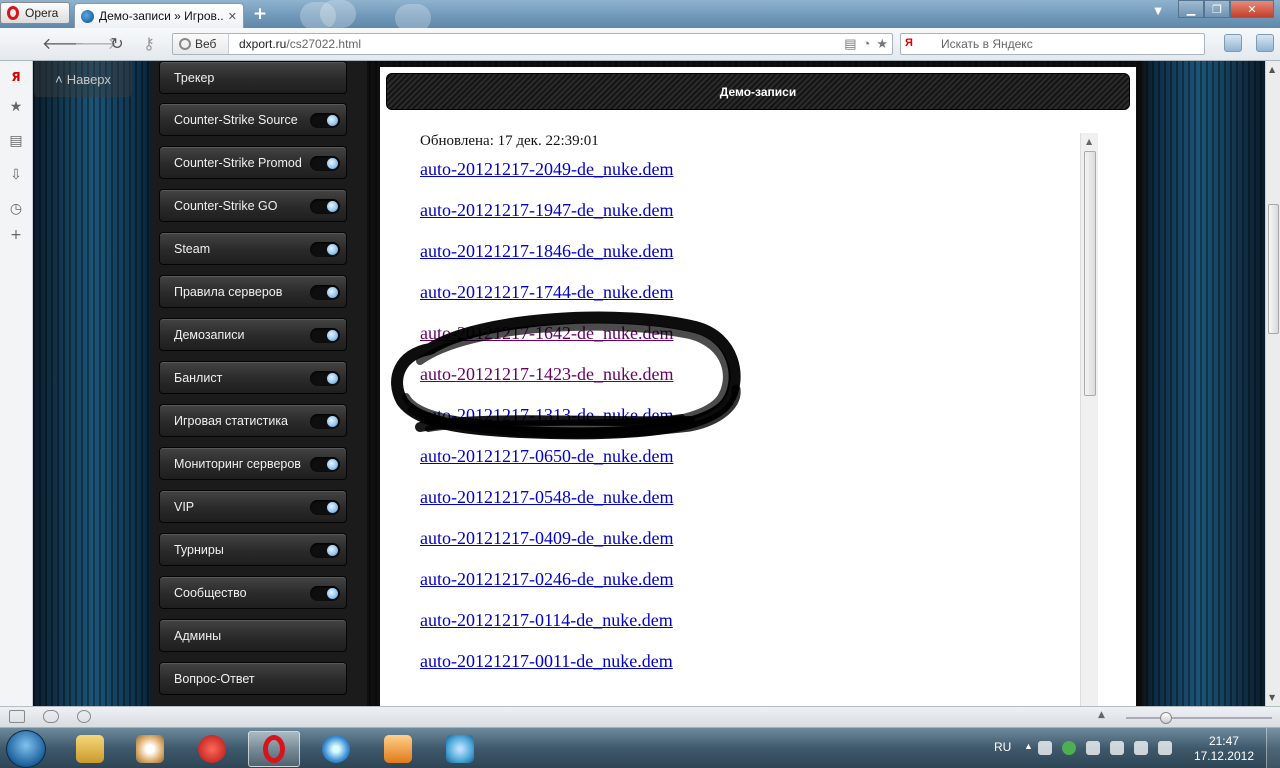  What do you see at coordinates (546, 587) in the screenshot?
I see `demo-link: auto-20121217-0246-de_nuke.dem` at bounding box center [546, 587].